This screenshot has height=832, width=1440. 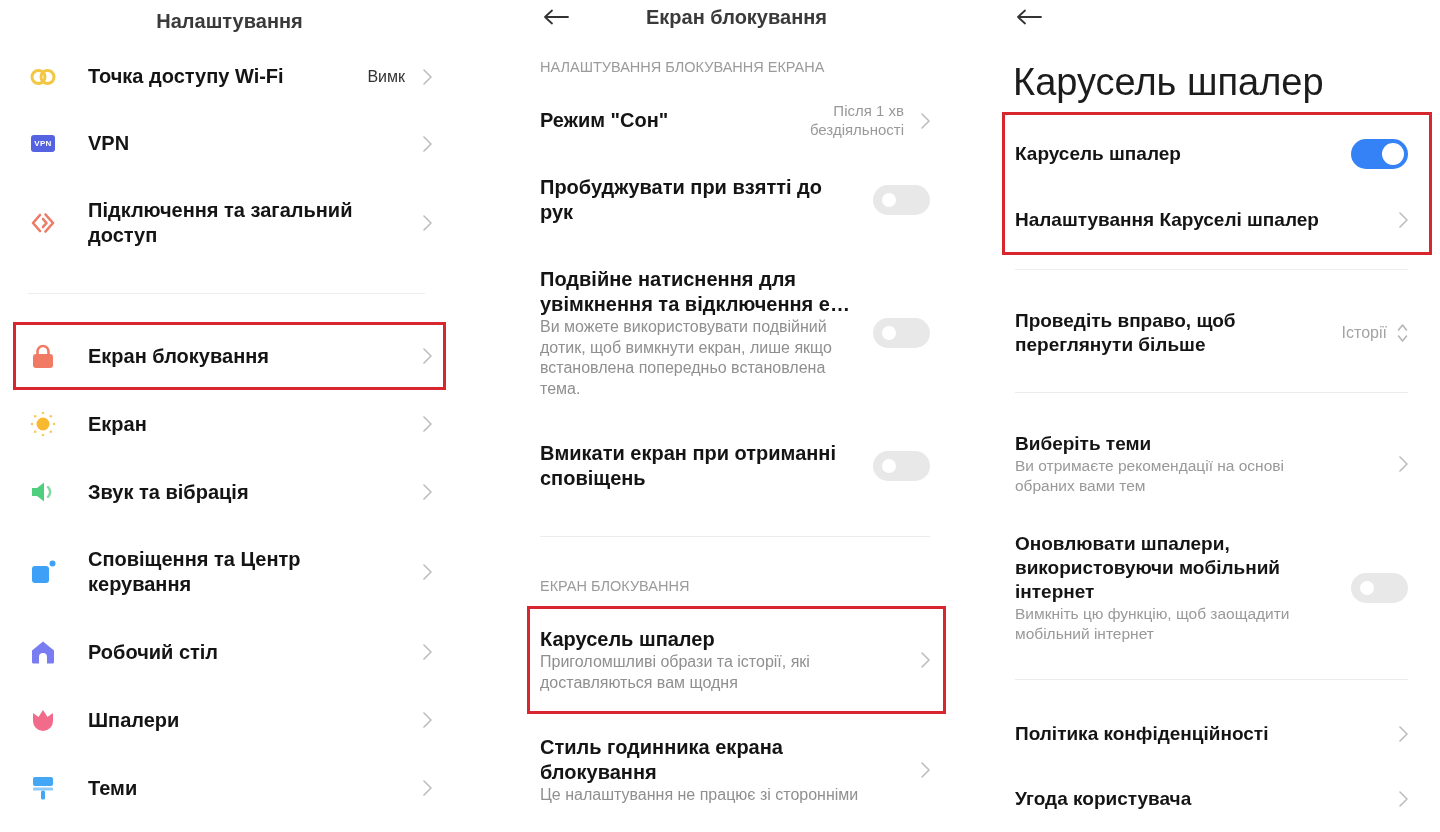 What do you see at coordinates (229, 21) in the screenshot?
I see `screen-title: Налаштування` at bounding box center [229, 21].